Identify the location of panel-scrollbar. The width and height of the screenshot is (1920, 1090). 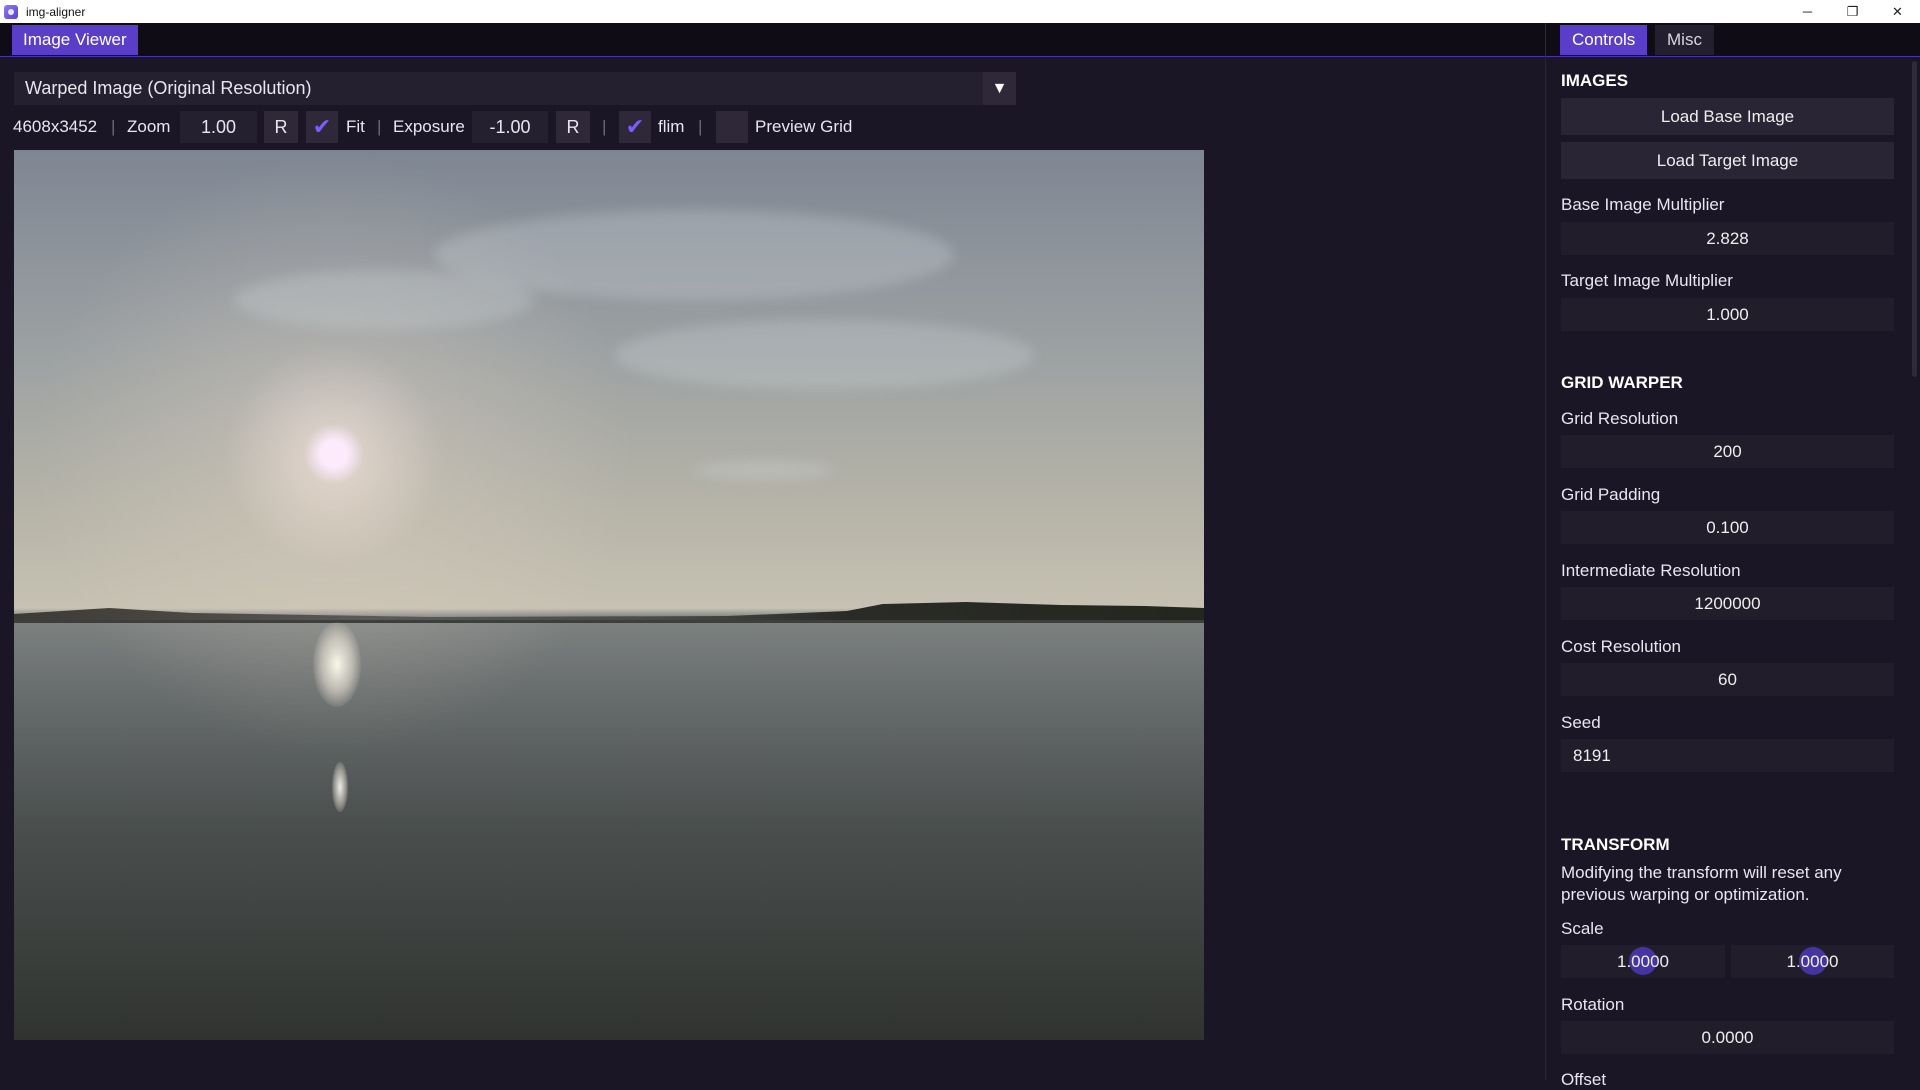
(1914, 219).